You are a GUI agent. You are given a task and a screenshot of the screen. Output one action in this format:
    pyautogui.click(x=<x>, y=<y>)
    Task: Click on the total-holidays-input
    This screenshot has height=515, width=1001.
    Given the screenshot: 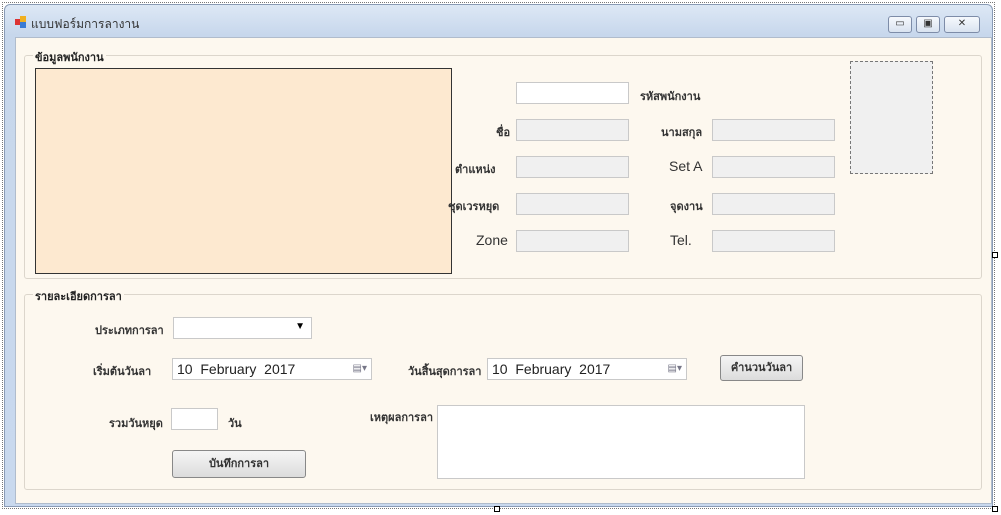 What is the action you would take?
    pyautogui.click(x=194, y=419)
    